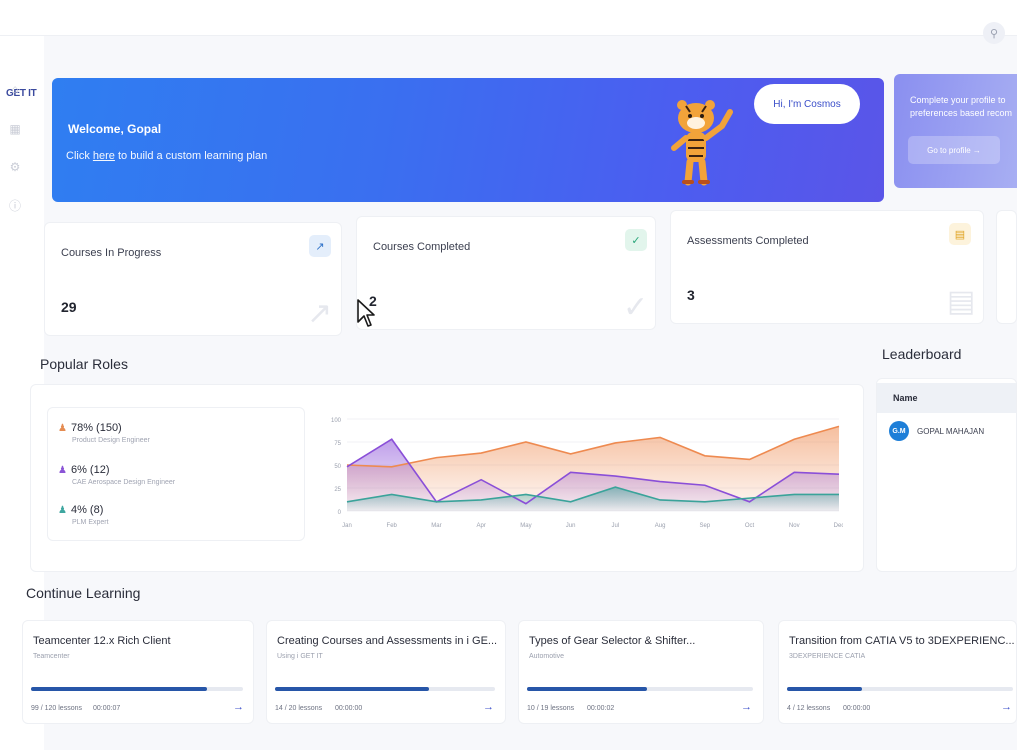 The image size is (1017, 750). I want to click on check-circle-icon: ✓, so click(636, 240).